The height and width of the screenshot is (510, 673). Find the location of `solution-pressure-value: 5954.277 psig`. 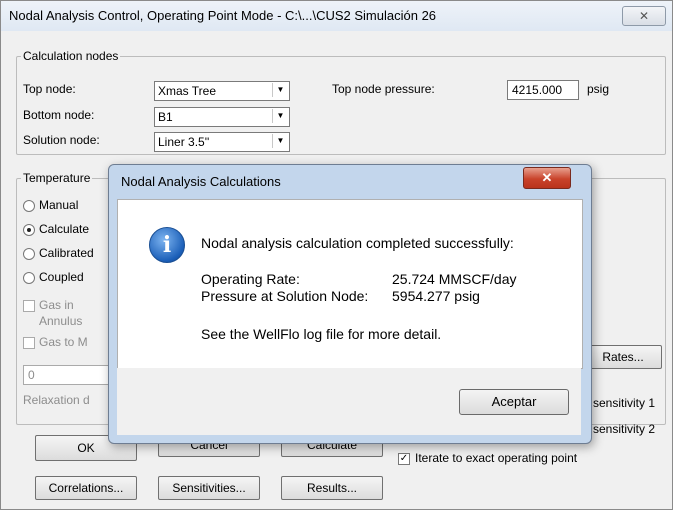

solution-pressure-value: 5954.277 psig is located at coordinates (436, 296).